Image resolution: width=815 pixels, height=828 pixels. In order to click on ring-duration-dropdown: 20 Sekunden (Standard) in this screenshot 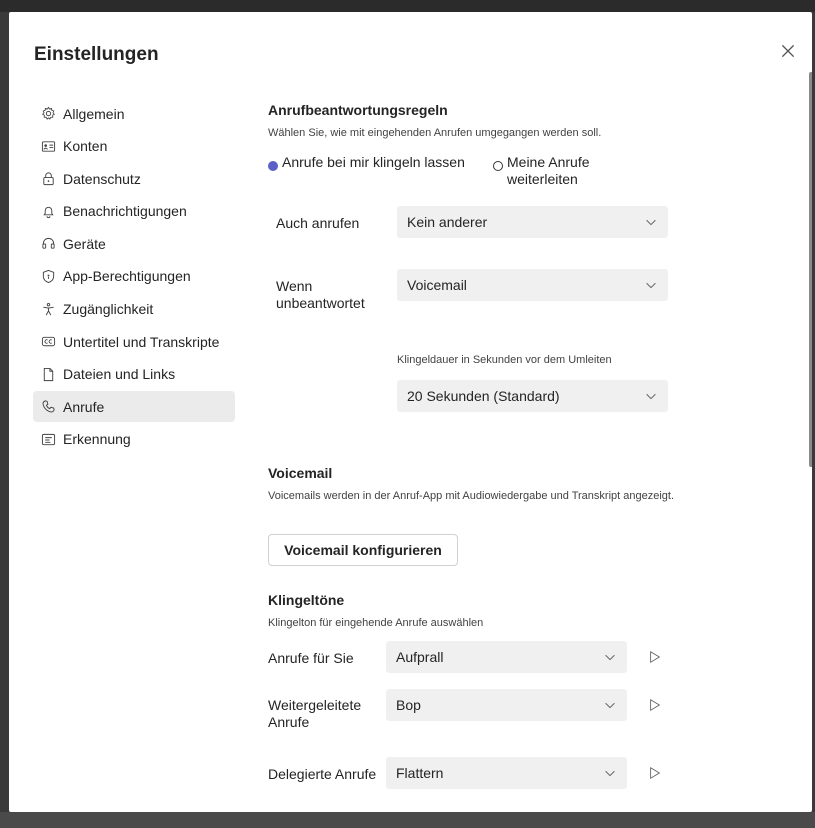, I will do `click(532, 396)`.